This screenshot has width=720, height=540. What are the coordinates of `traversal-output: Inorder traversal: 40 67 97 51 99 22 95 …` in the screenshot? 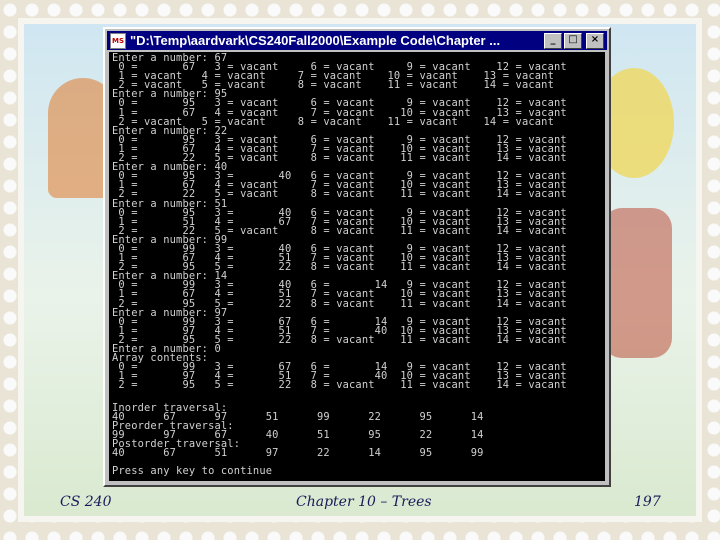 It's located at (357, 435).